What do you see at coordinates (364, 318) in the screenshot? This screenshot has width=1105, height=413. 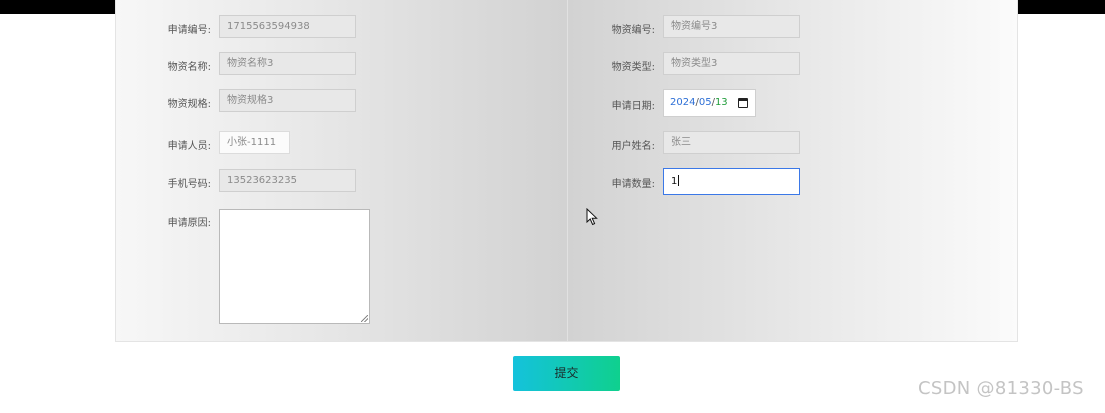 I see `resize-grip-icon` at bounding box center [364, 318].